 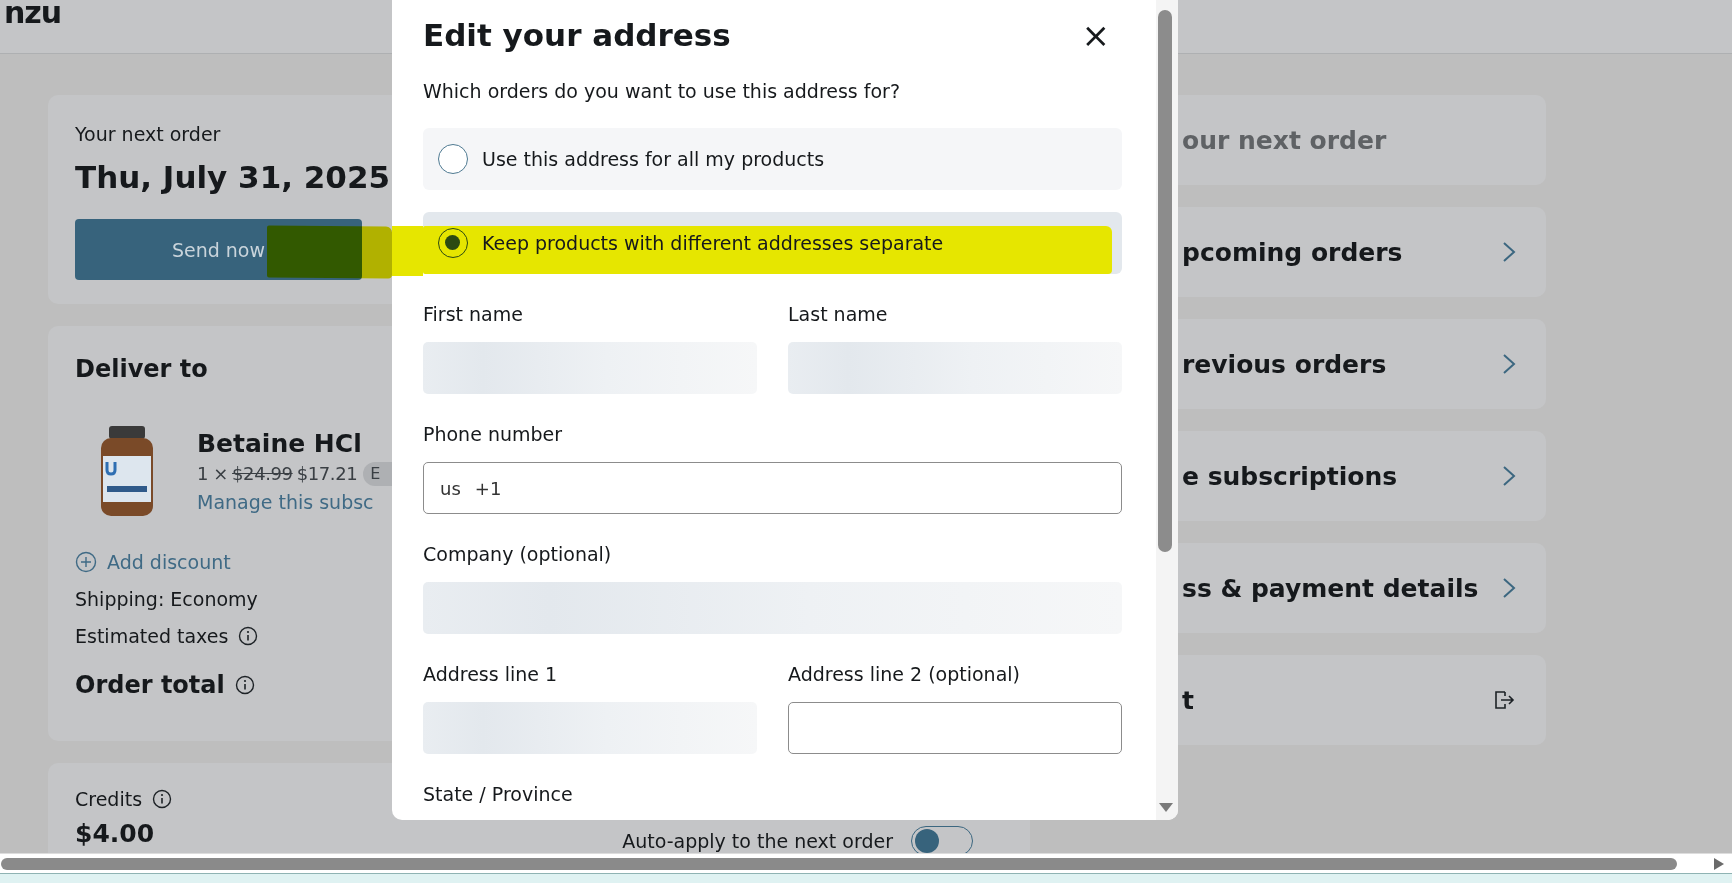 What do you see at coordinates (662, 91) in the screenshot?
I see `dialog-question: Which orders do you want to use this address for?` at bounding box center [662, 91].